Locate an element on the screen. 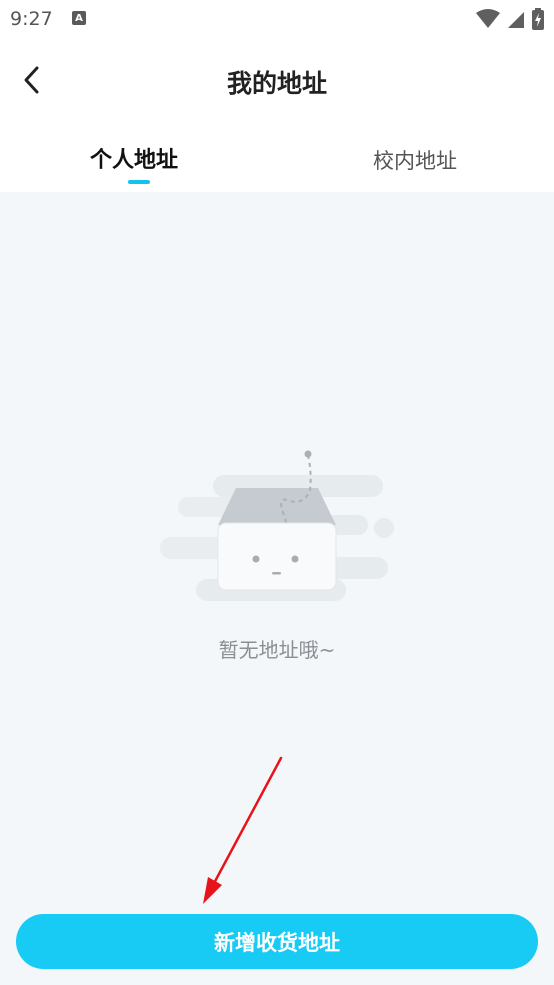 The height and width of the screenshot is (985, 554). notification-a-icon: A is located at coordinates (79, 18).